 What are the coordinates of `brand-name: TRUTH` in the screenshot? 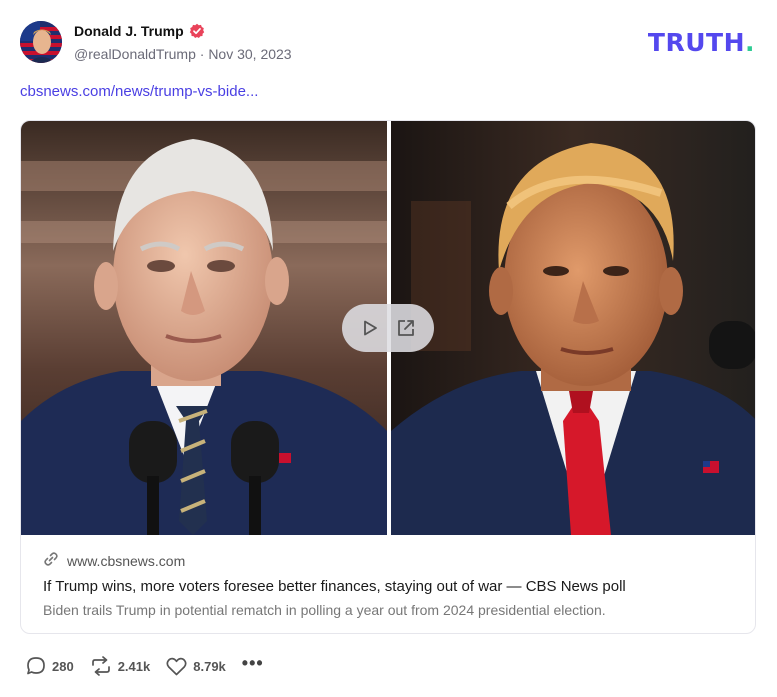 It's located at (696, 42).